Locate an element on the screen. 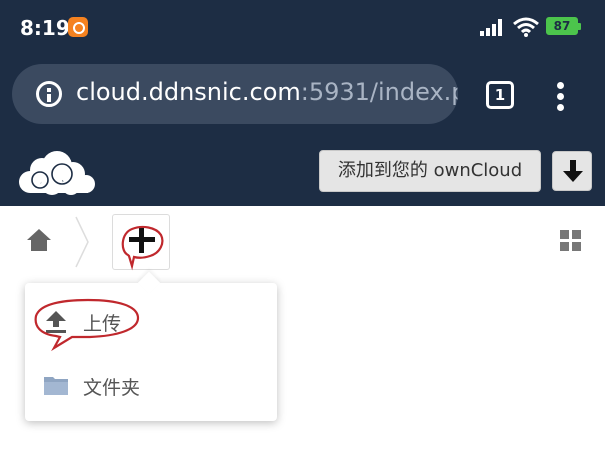 The height and width of the screenshot is (457, 605). download-arrow-icon is located at coordinates (573, 171).